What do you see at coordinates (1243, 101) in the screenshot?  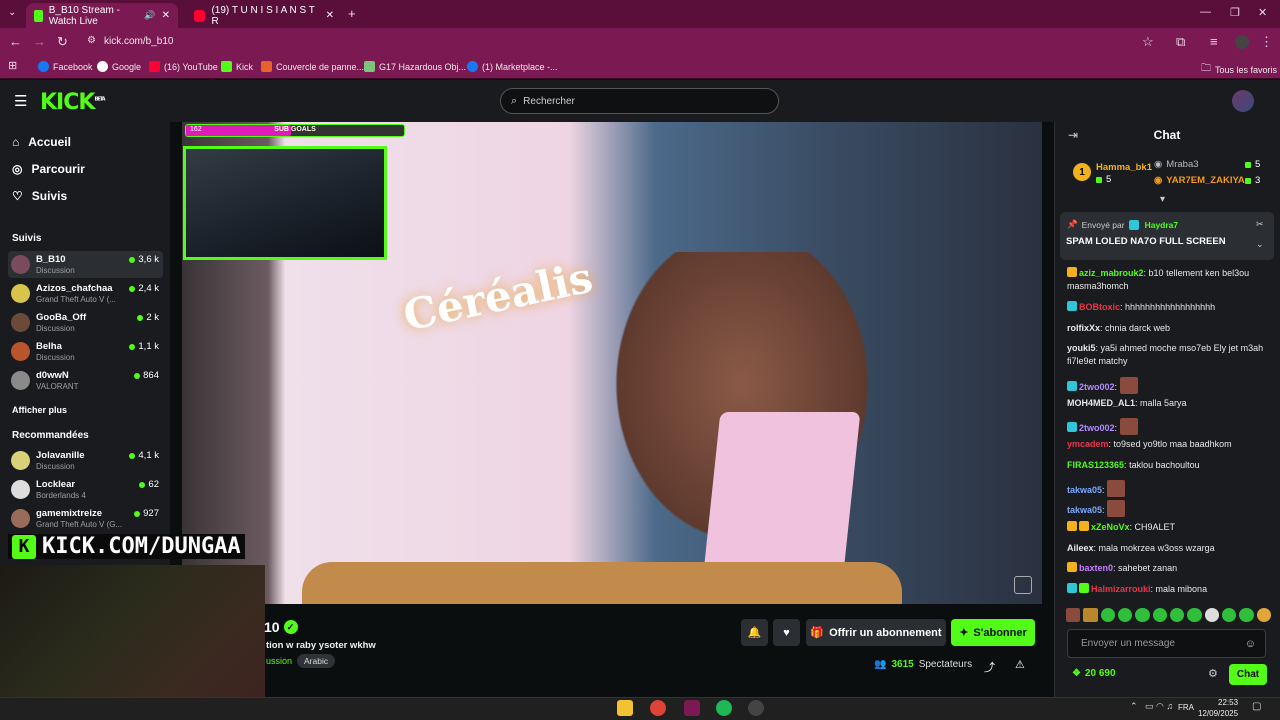 I see `user-avatar` at bounding box center [1243, 101].